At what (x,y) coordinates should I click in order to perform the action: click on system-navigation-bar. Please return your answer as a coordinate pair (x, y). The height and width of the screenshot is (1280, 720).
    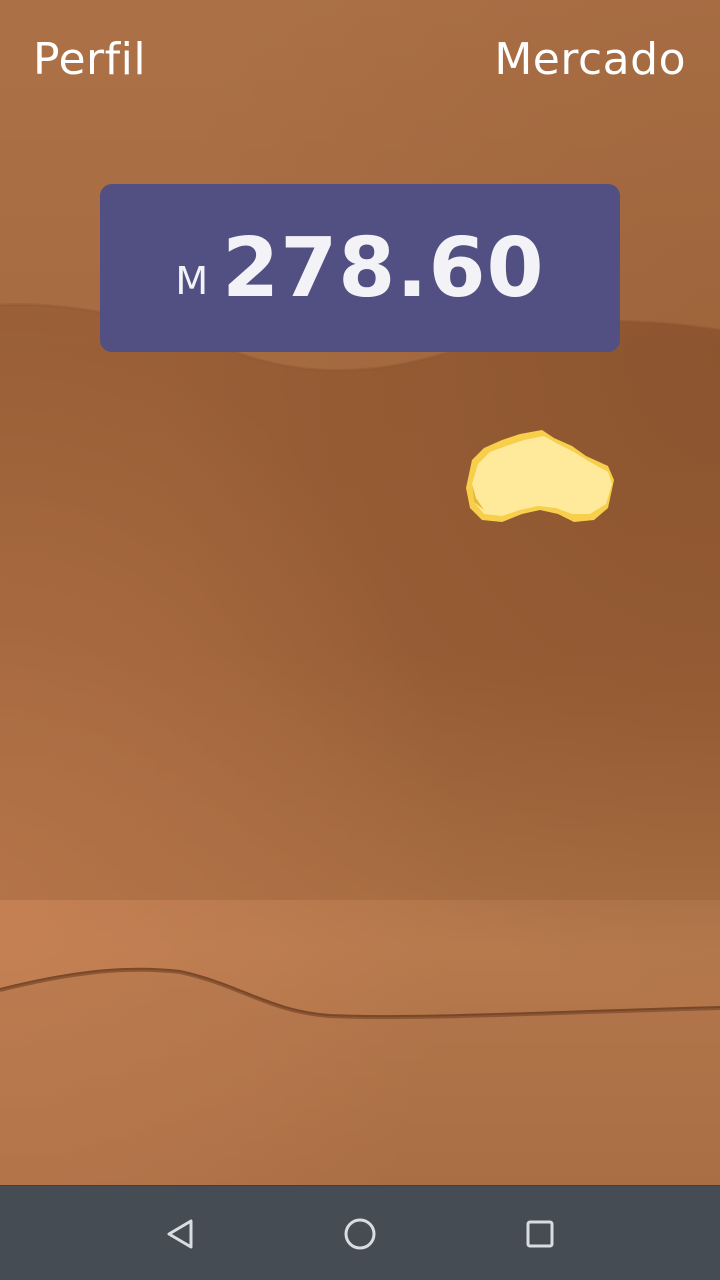
    Looking at the image, I should click on (360, 1232).